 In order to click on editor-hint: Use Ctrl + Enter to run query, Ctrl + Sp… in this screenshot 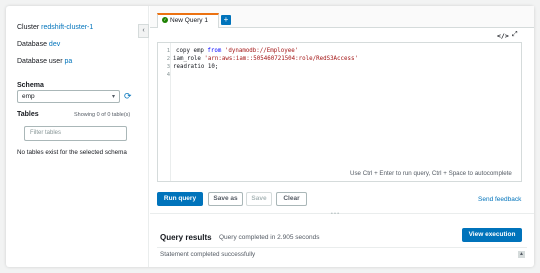, I will do `click(431, 173)`.